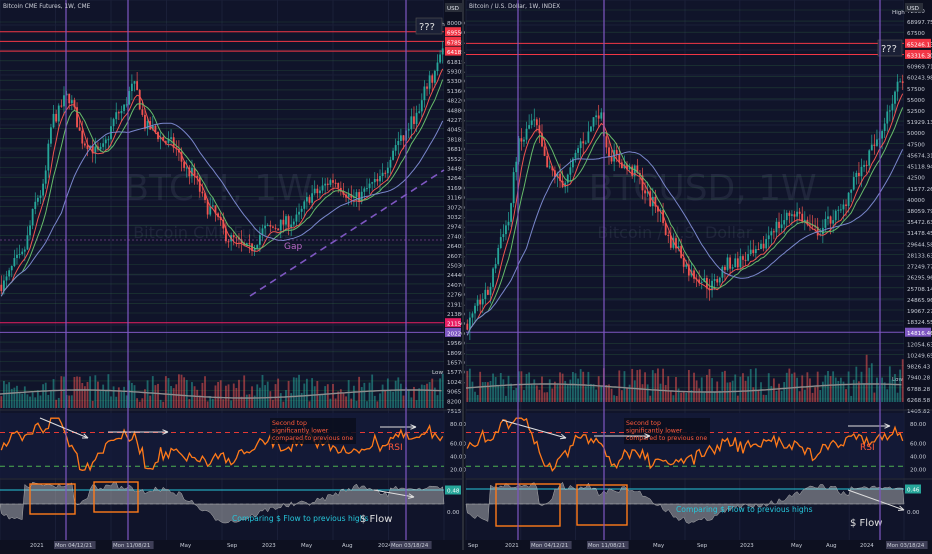 Image resolution: width=932 pixels, height=554 pixels. Describe the element at coordinates (919, 123) in the screenshot. I see `price-tick-label: 51929.13` at that location.